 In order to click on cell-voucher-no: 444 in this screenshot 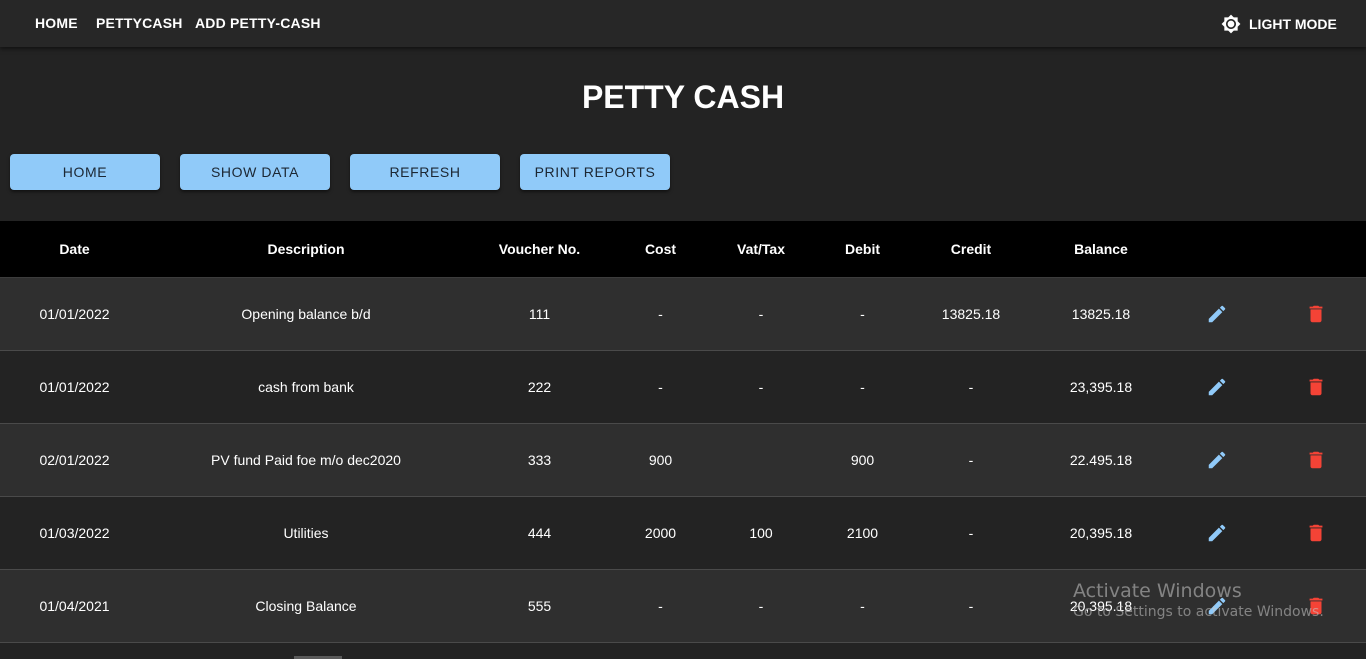, I will do `click(539, 533)`.